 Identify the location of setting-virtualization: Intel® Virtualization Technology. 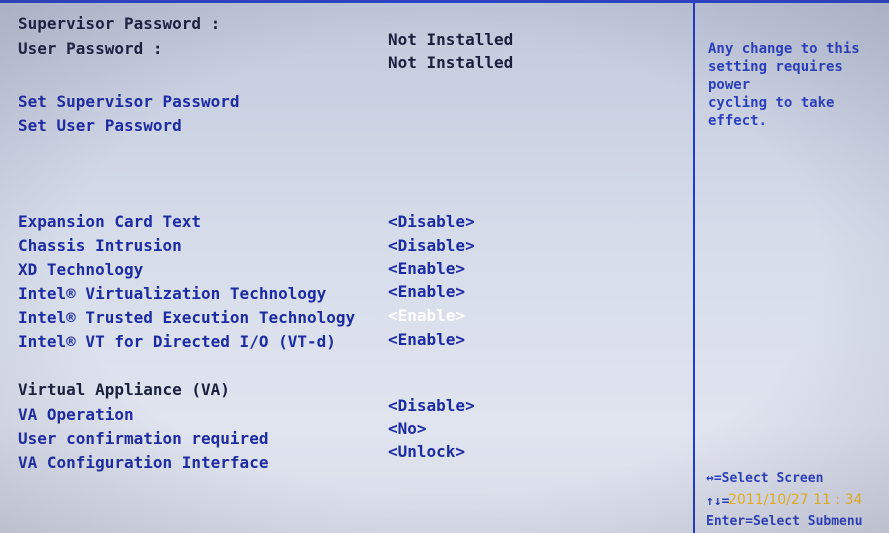
(172, 294).